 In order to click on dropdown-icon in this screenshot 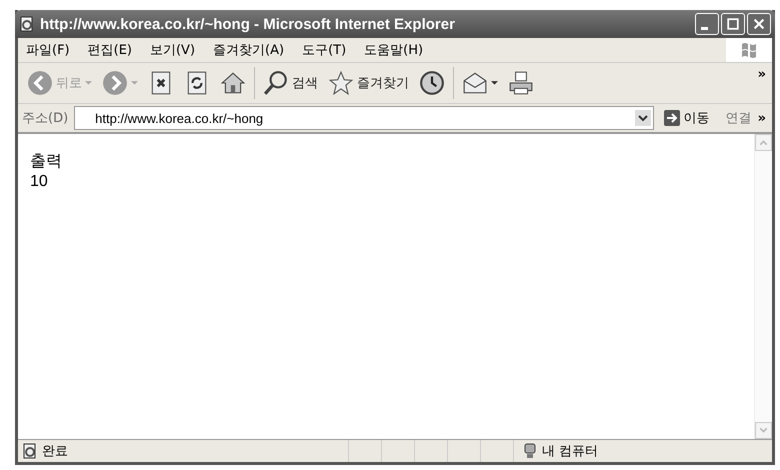, I will do `click(642, 118)`.